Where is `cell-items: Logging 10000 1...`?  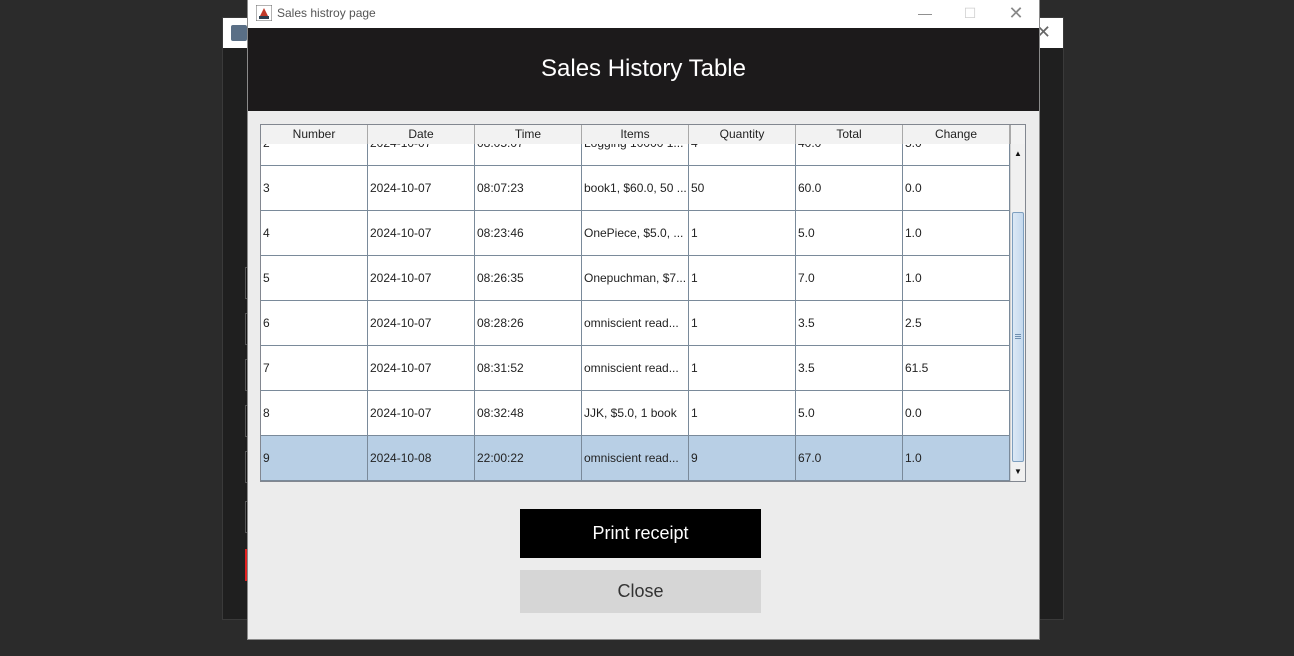 cell-items: Logging 10000 1... is located at coordinates (635, 154).